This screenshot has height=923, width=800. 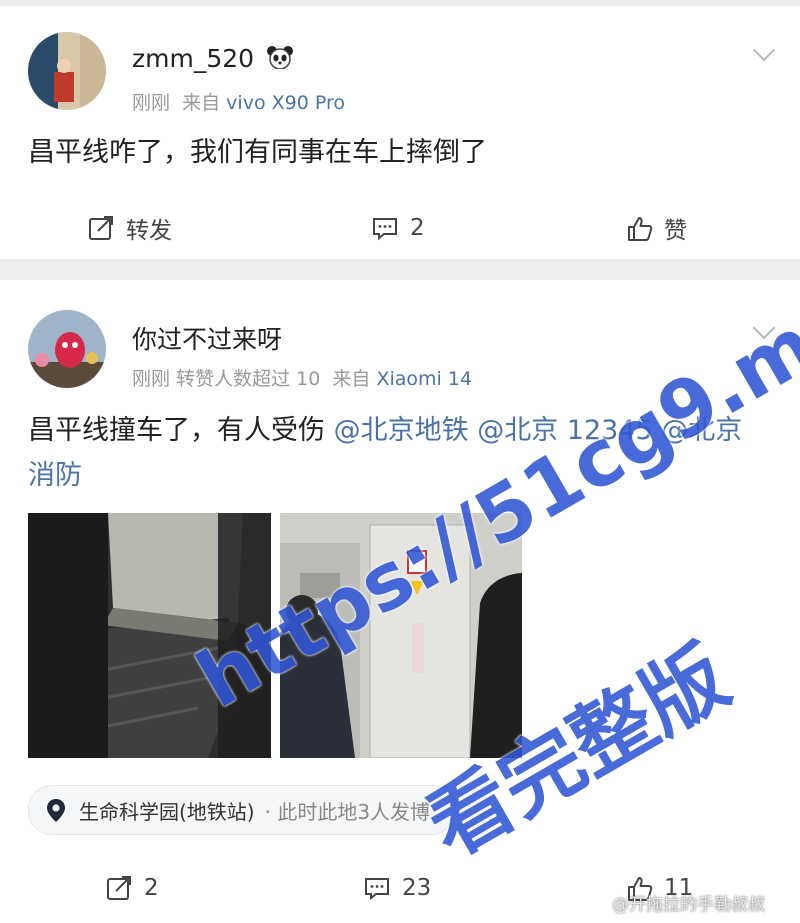 I want to click on repost-label: 转发, so click(x=149, y=231).